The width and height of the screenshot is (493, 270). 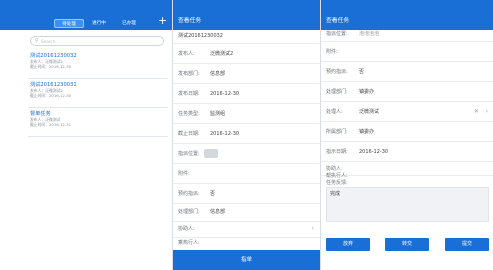 I want to click on field-value: 泛微测试2, so click(x=222, y=54).